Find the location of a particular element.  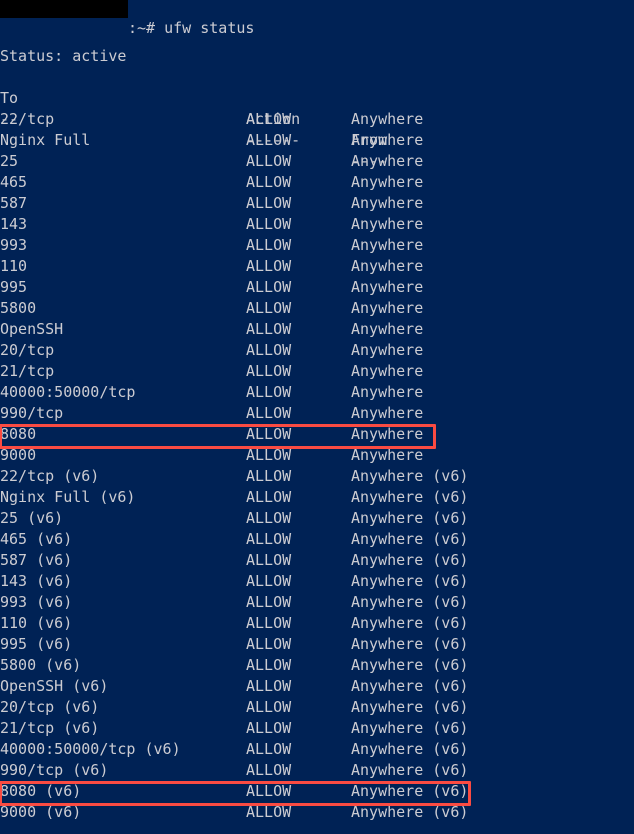

rule-to: 143 (v6) is located at coordinates (36, 581).